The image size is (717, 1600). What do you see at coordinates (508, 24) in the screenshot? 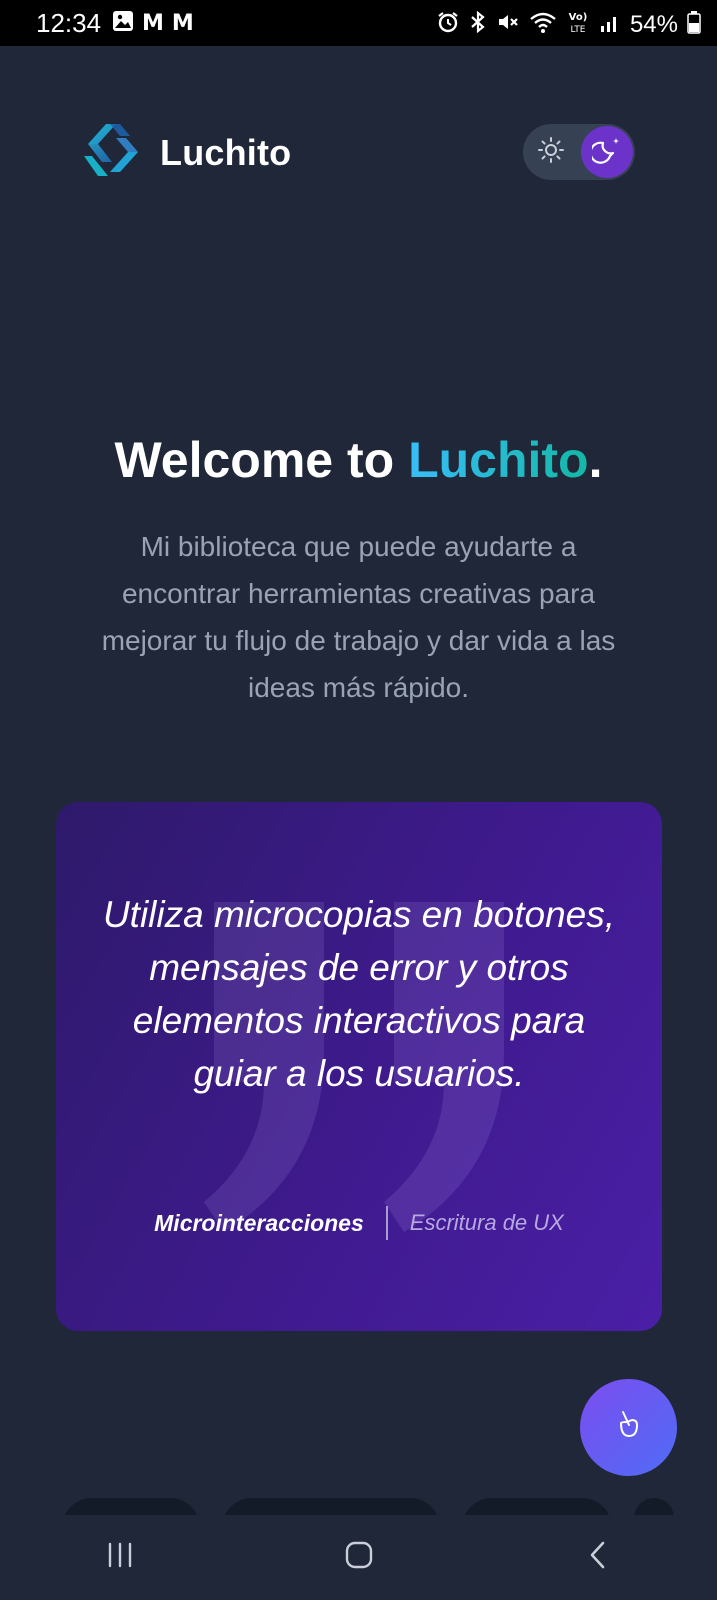
I see `mute-icon` at bounding box center [508, 24].